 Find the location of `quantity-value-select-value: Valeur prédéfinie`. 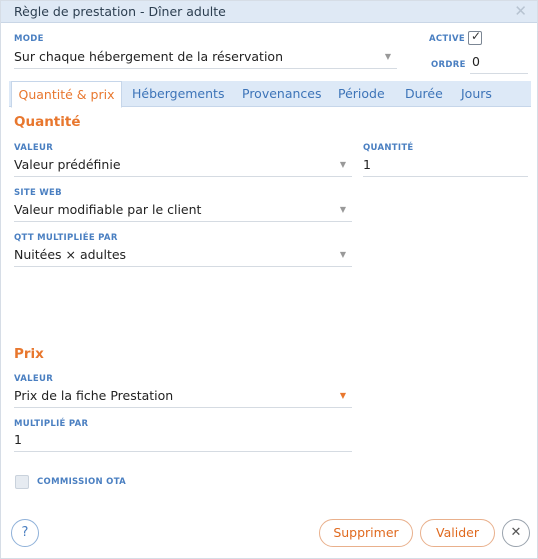

quantity-value-select-value: Valeur prédéfinie is located at coordinates (67, 164).